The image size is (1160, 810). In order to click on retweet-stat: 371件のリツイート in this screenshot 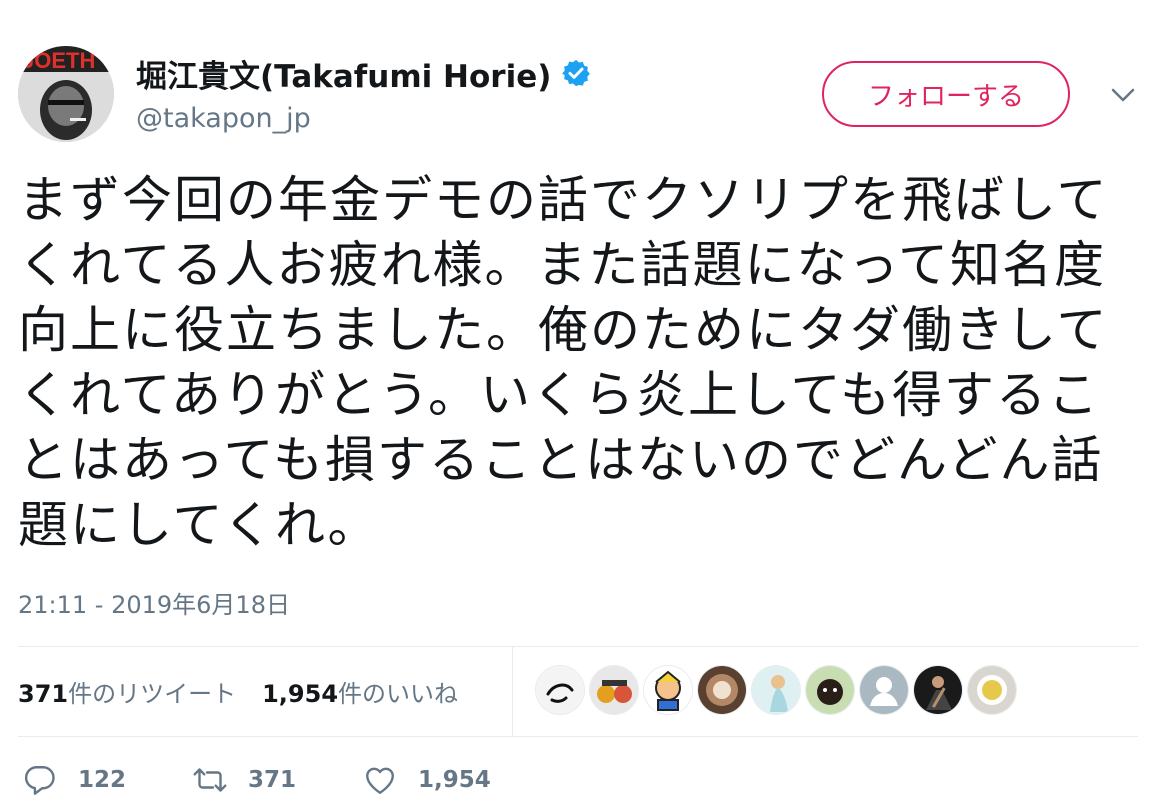, I will do `click(127, 691)`.